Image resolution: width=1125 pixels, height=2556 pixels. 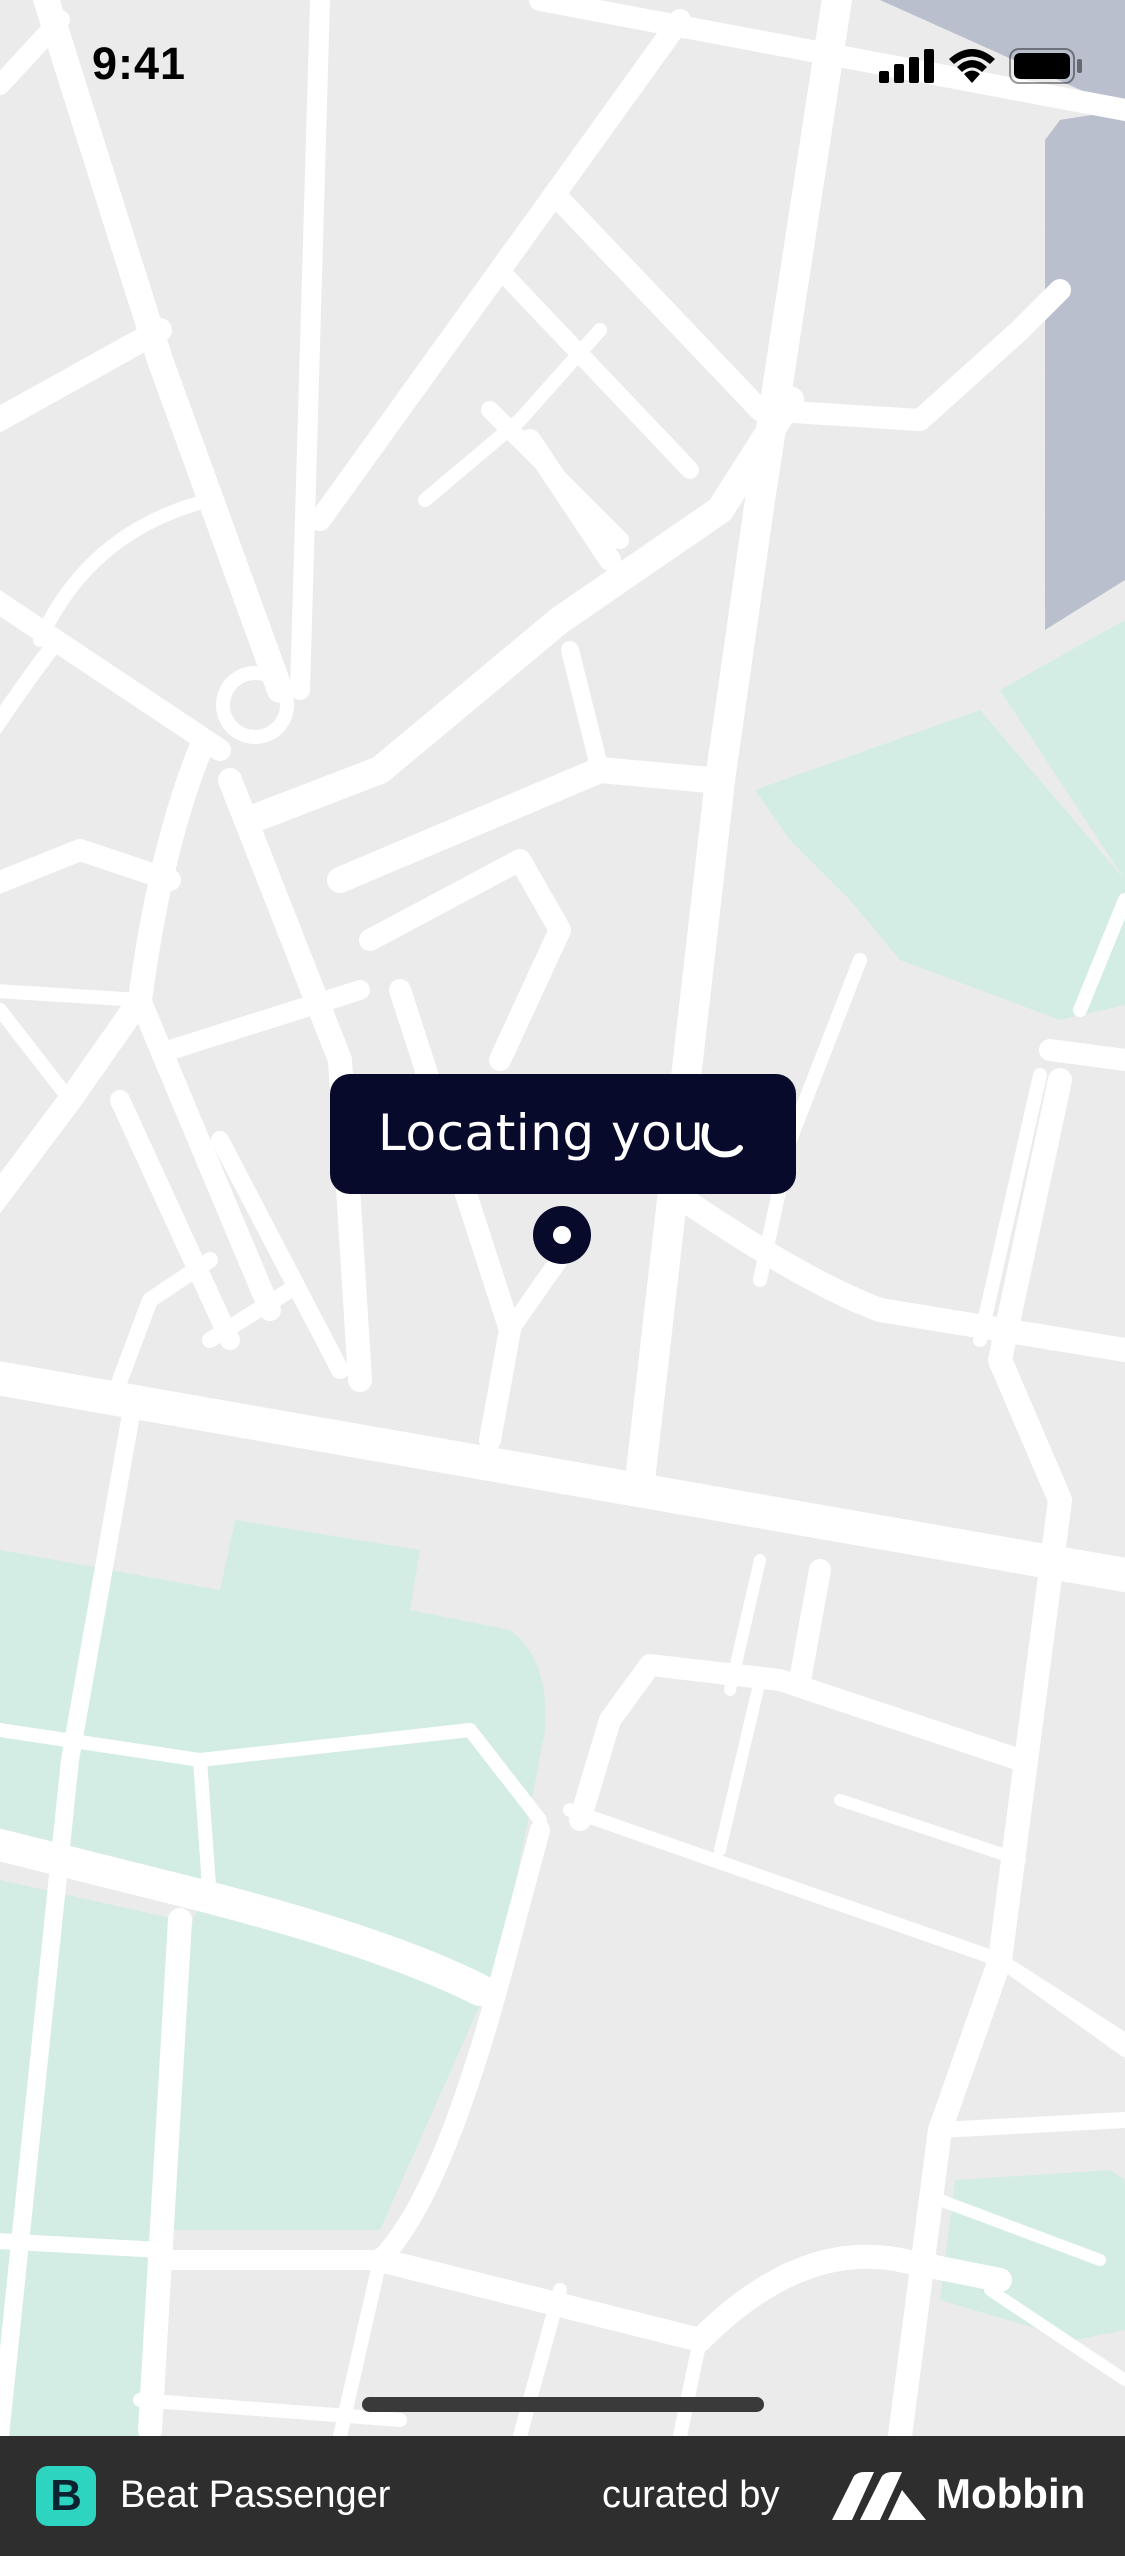 I want to click on loading-spinner-icon, so click(x=722, y=1140).